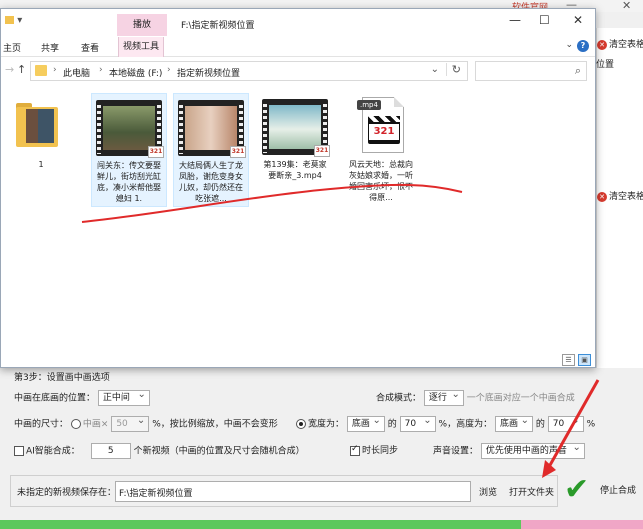 This screenshot has width=643, height=529. Describe the element at coordinates (568, 360) in the screenshot. I see `details-view-icon: ☰` at that location.